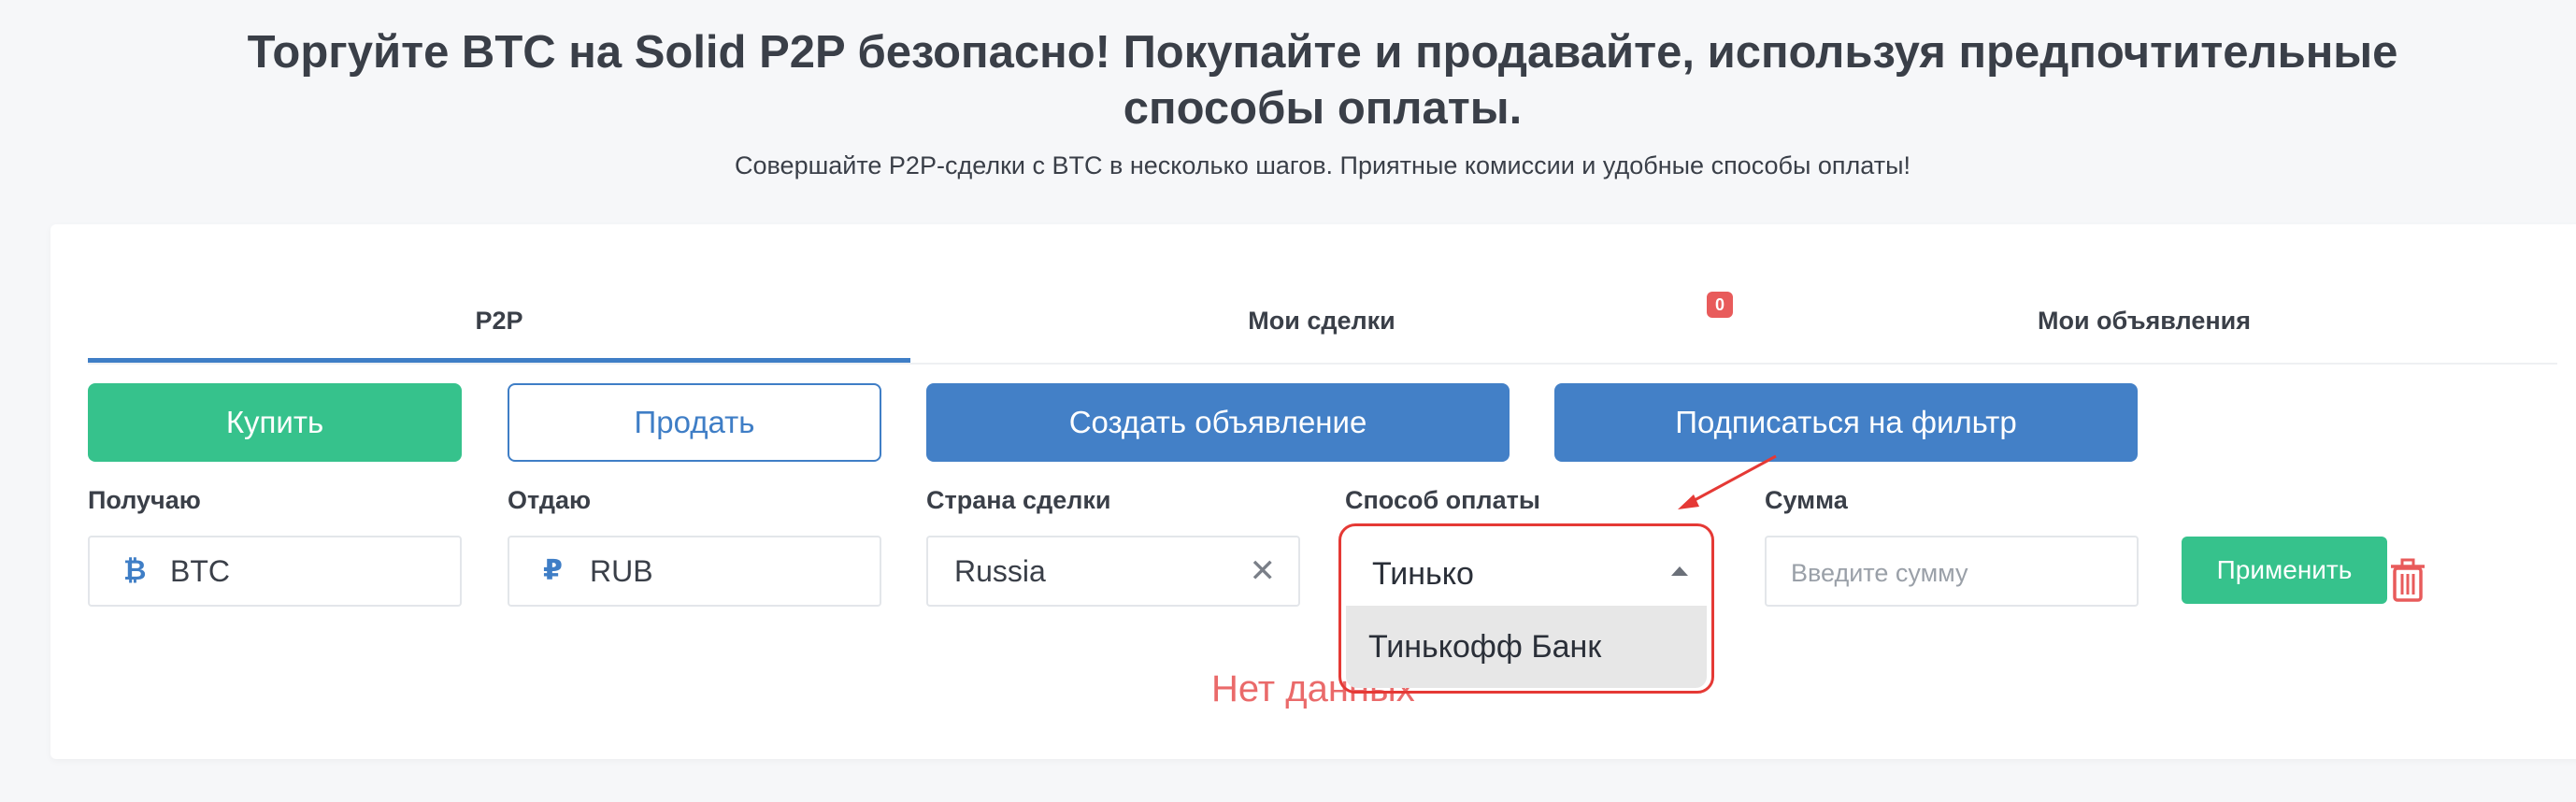  I want to click on country-value: Russia, so click(1000, 571).